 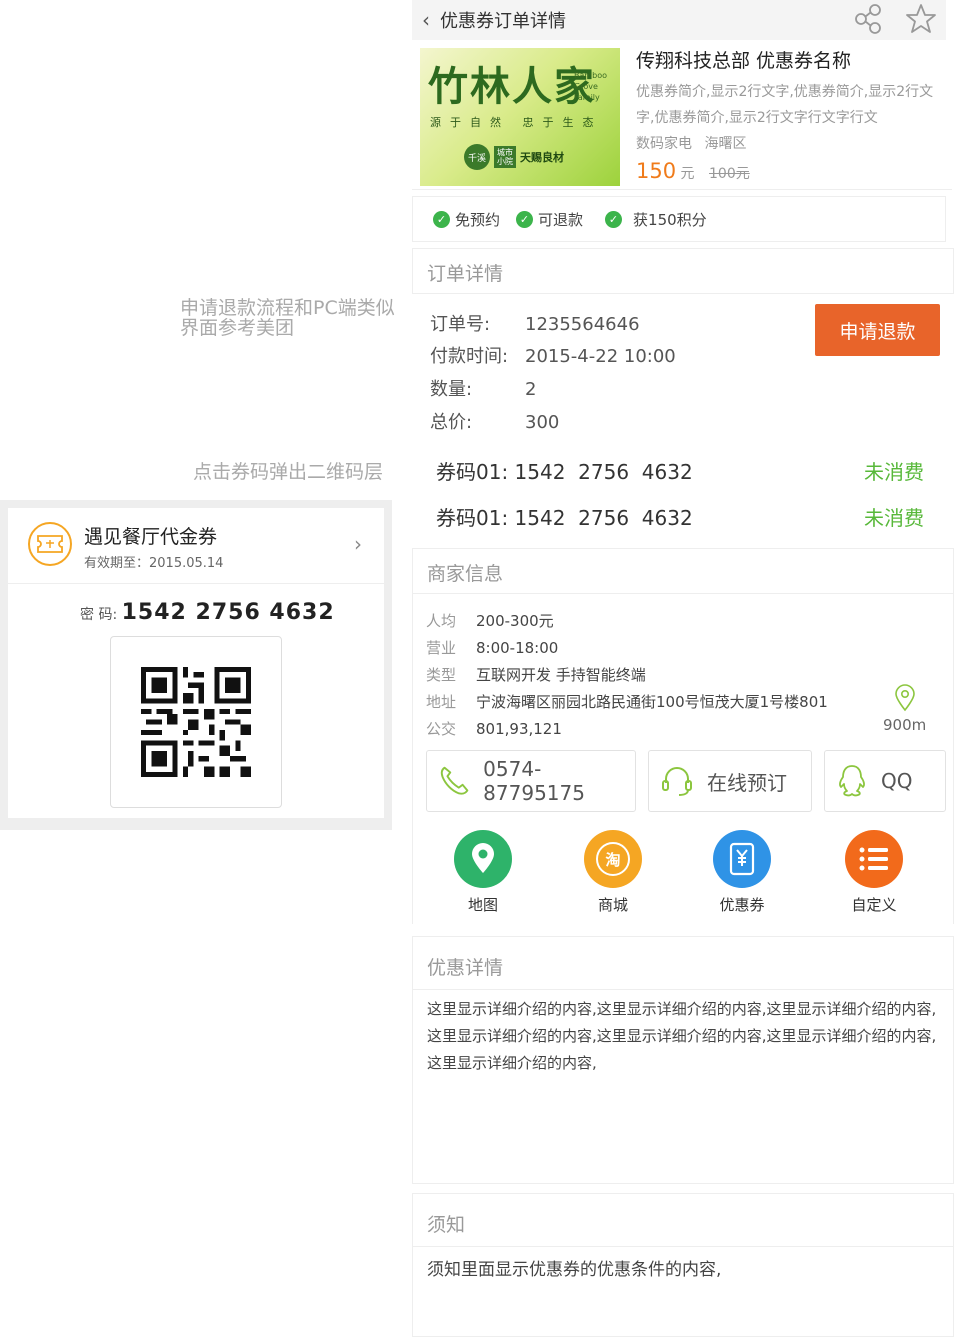 I want to click on qq-label: QQ, so click(x=897, y=781).